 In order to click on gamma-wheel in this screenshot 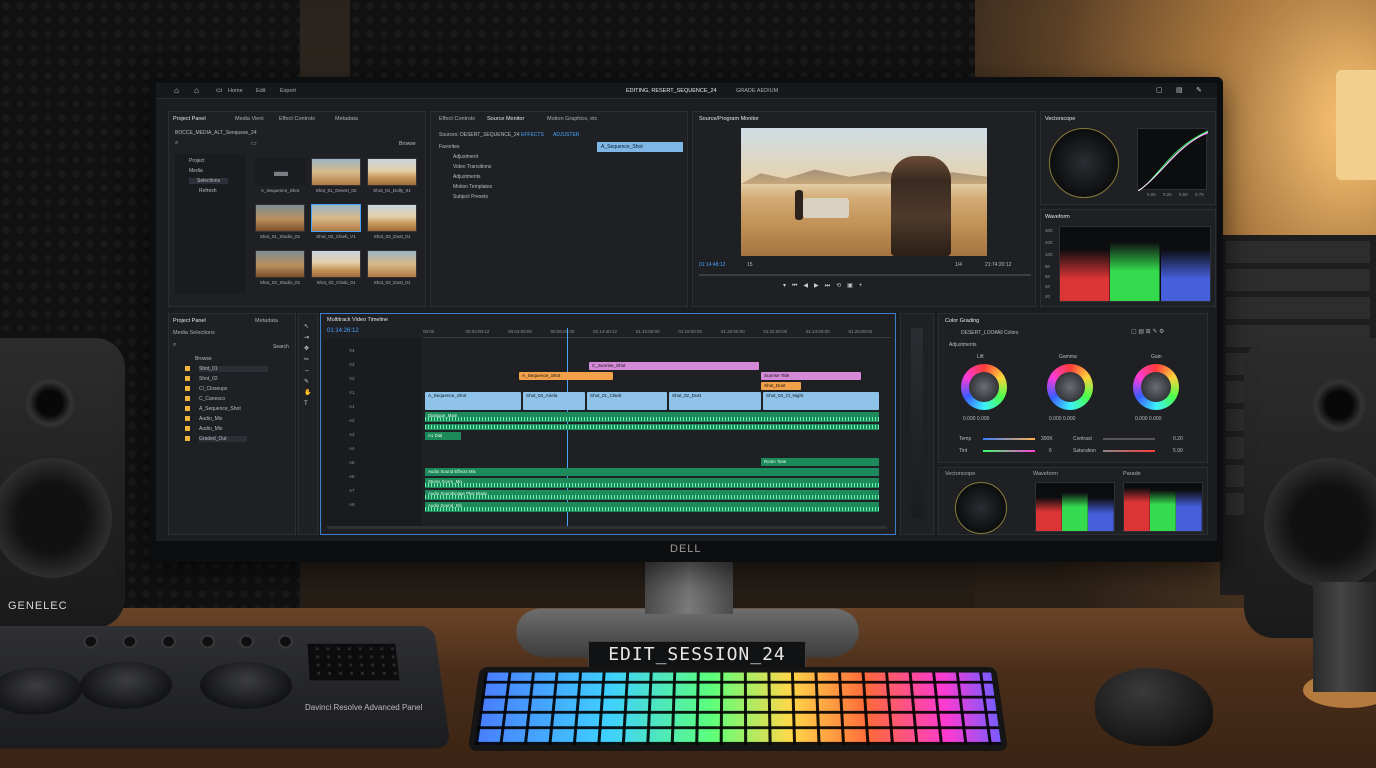, I will do `click(1070, 387)`.